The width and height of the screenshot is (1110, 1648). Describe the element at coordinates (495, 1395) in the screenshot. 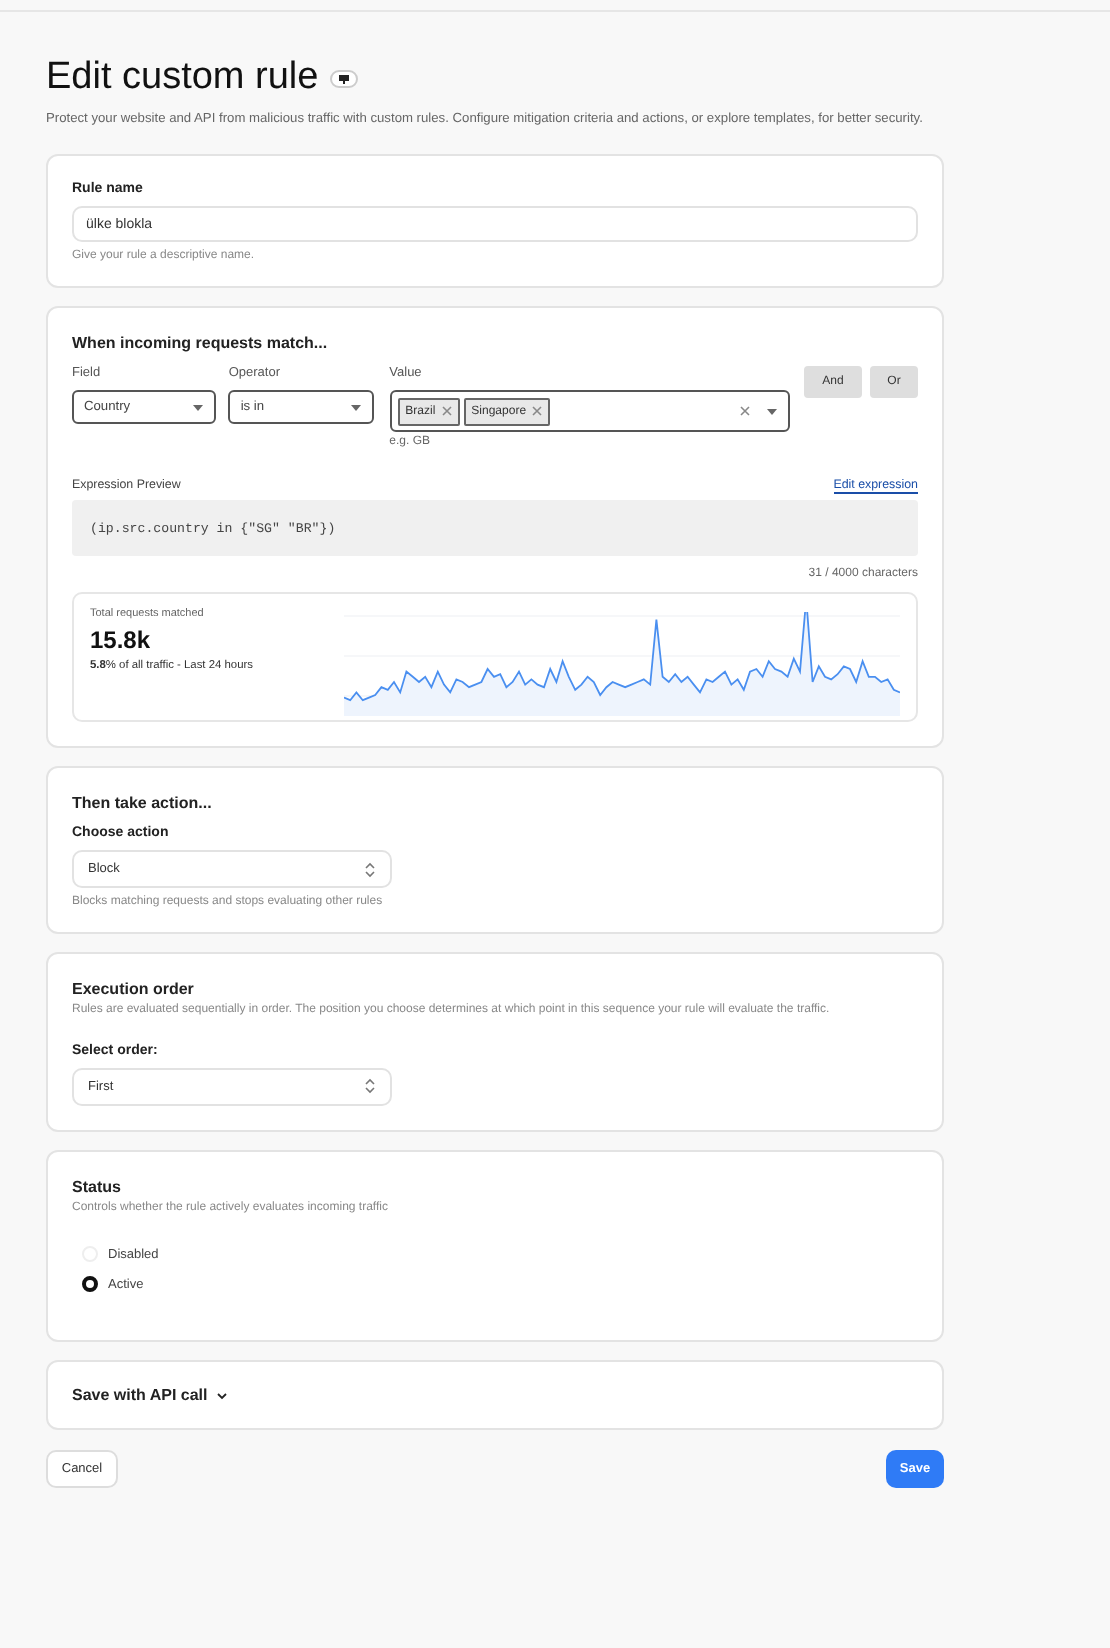

I see `api-toggle: Save with API call` at that location.